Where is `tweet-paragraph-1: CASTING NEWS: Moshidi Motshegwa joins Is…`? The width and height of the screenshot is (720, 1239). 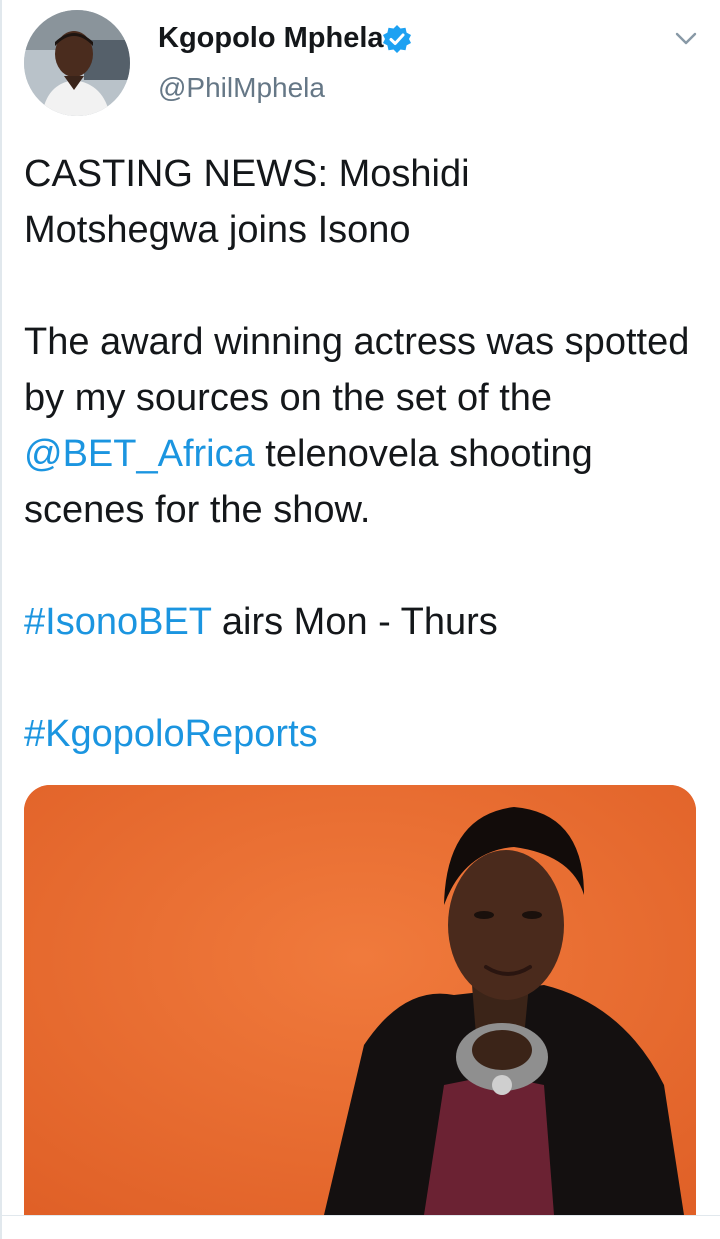 tweet-paragraph-1: CASTING NEWS: Moshidi Motshegwa joins Is… is located at coordinates (364, 202).